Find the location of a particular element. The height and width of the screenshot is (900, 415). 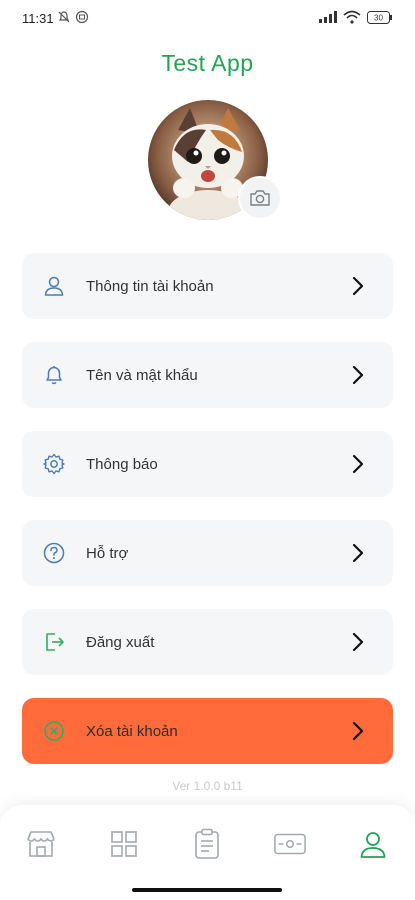

menu-label-logout: Đăng xuất is located at coordinates (120, 642).